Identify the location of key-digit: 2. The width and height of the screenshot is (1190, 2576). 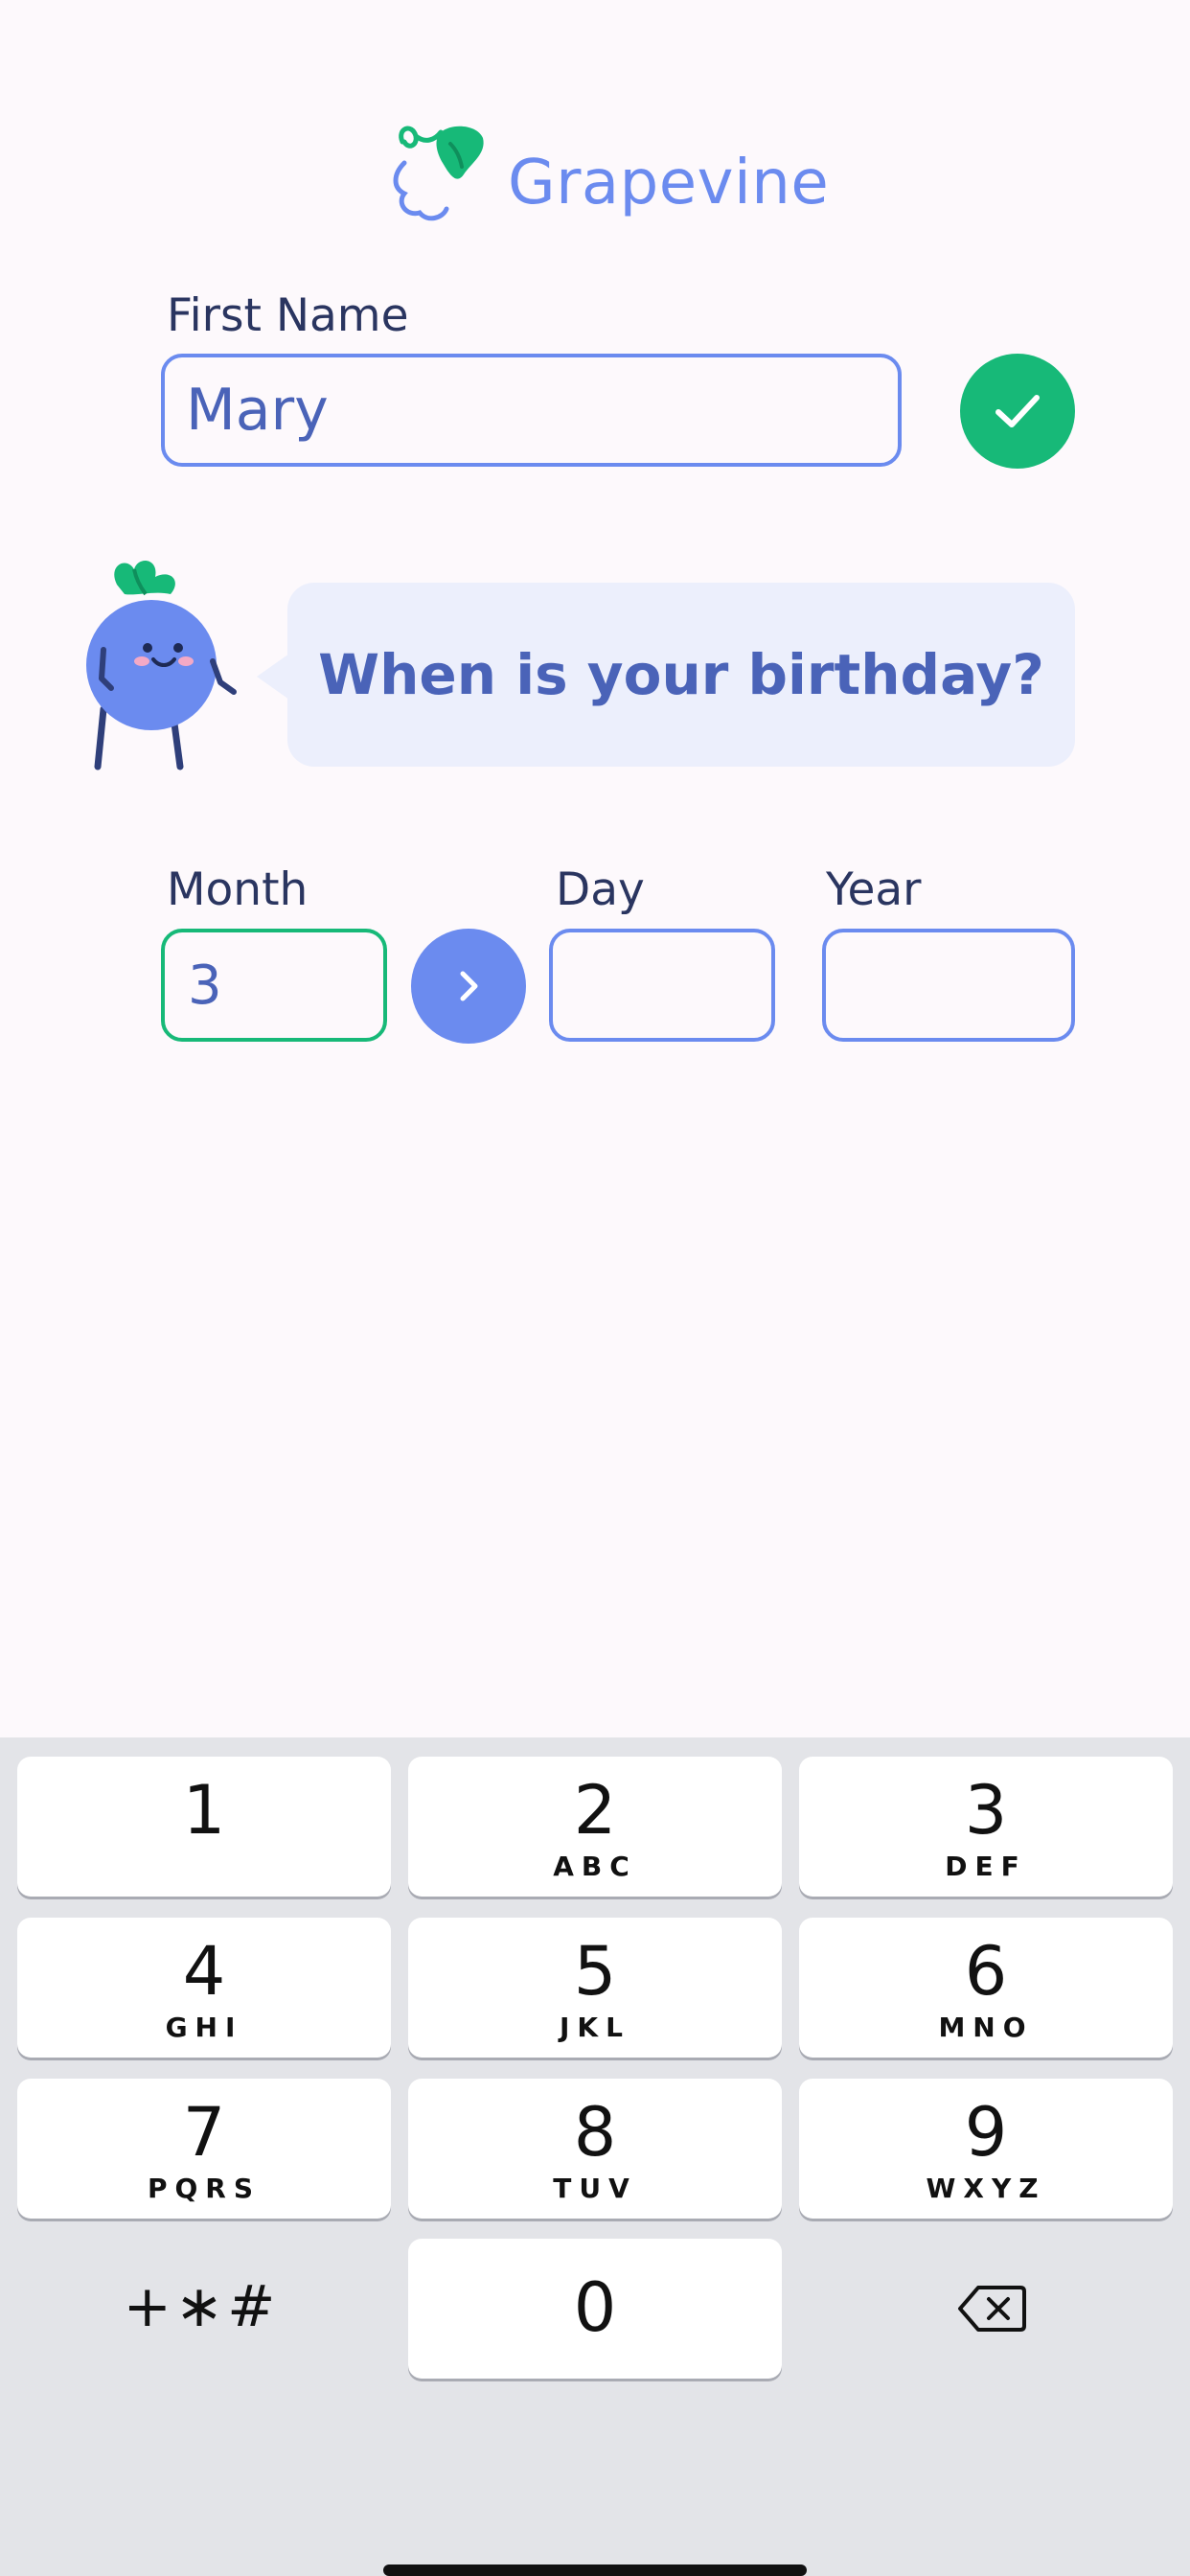
(595, 1810).